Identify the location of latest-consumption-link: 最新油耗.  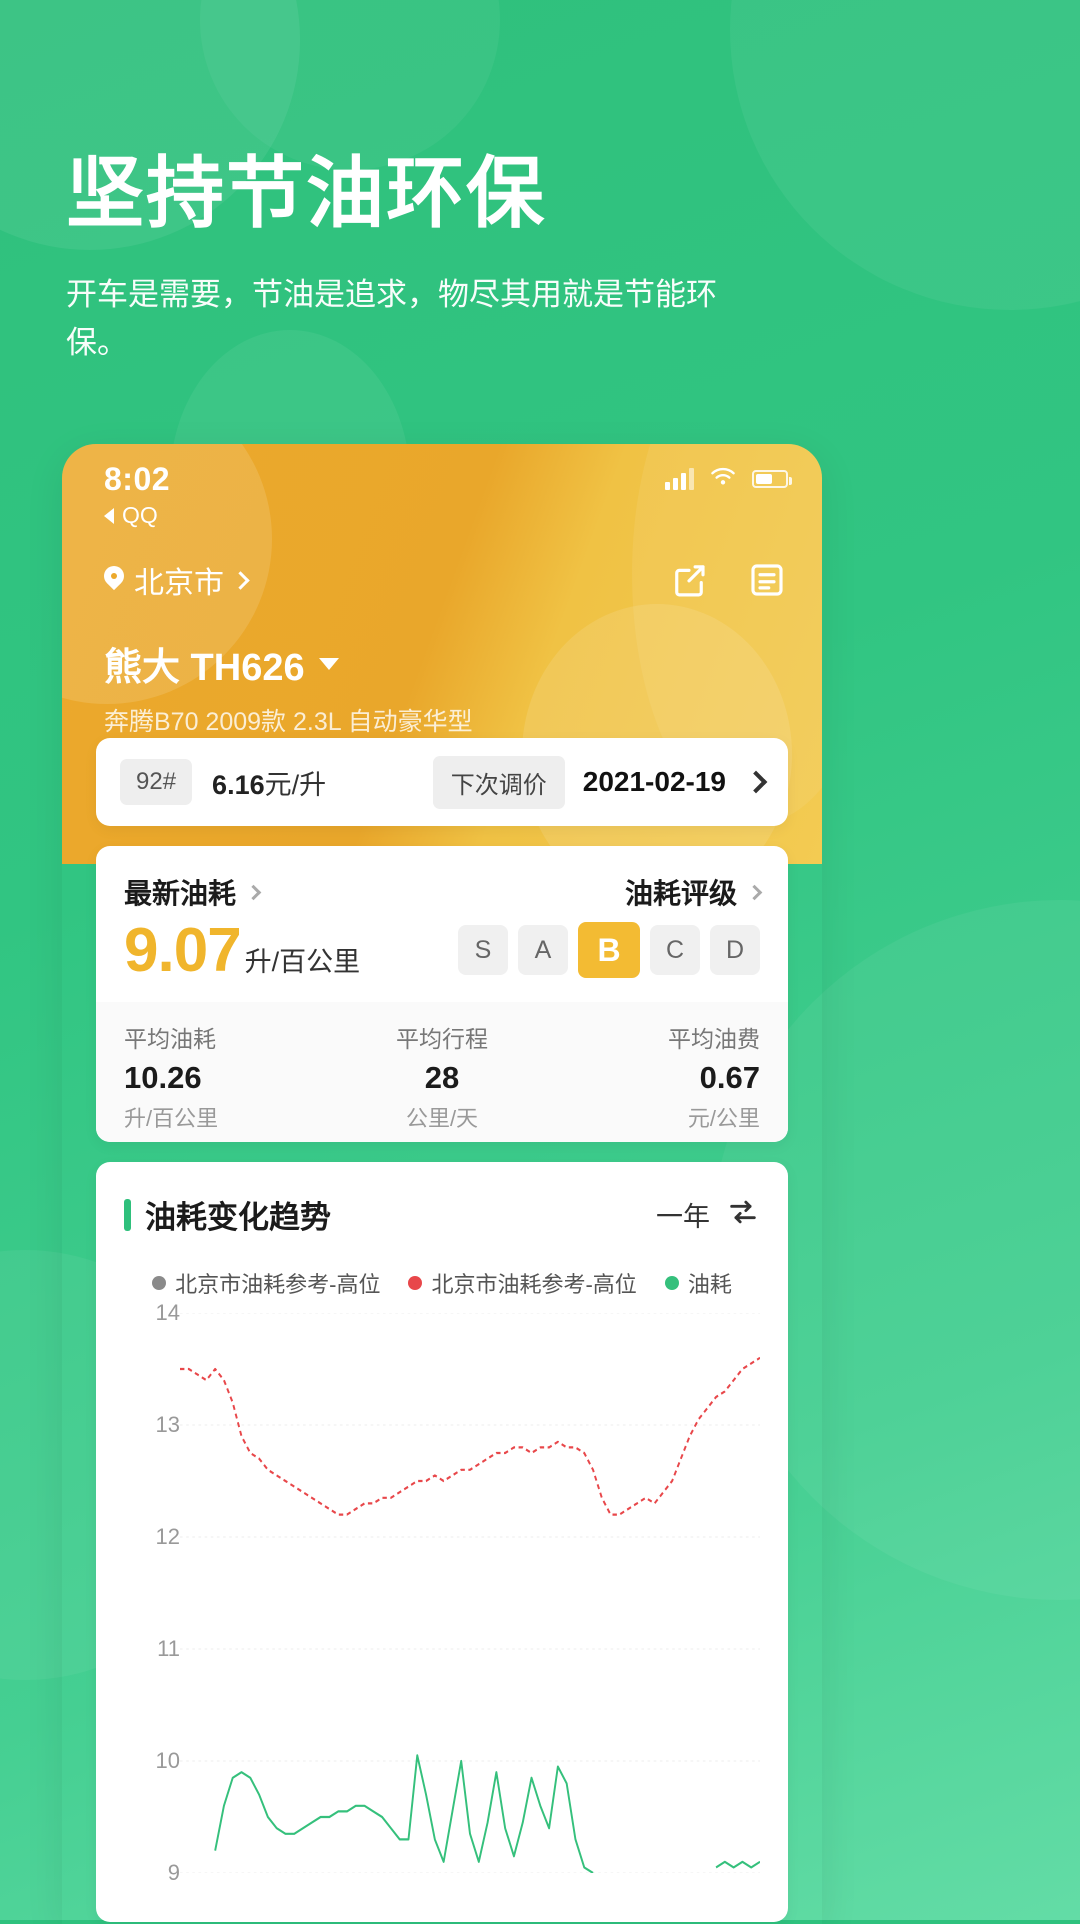
(193, 892).